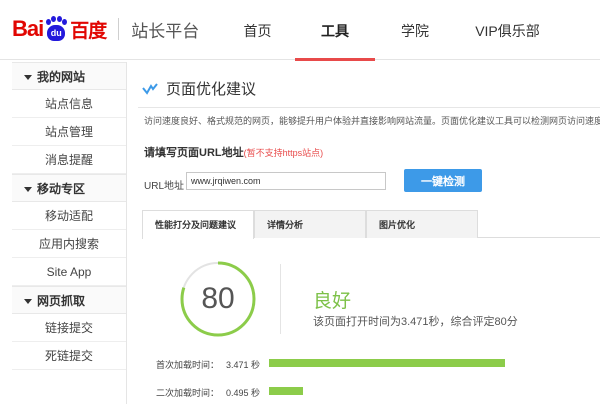 The image size is (600, 404). Describe the element at coordinates (69, 244) in the screenshot. I see `sidebar-item-in-app-search: 应用内搜索` at that location.